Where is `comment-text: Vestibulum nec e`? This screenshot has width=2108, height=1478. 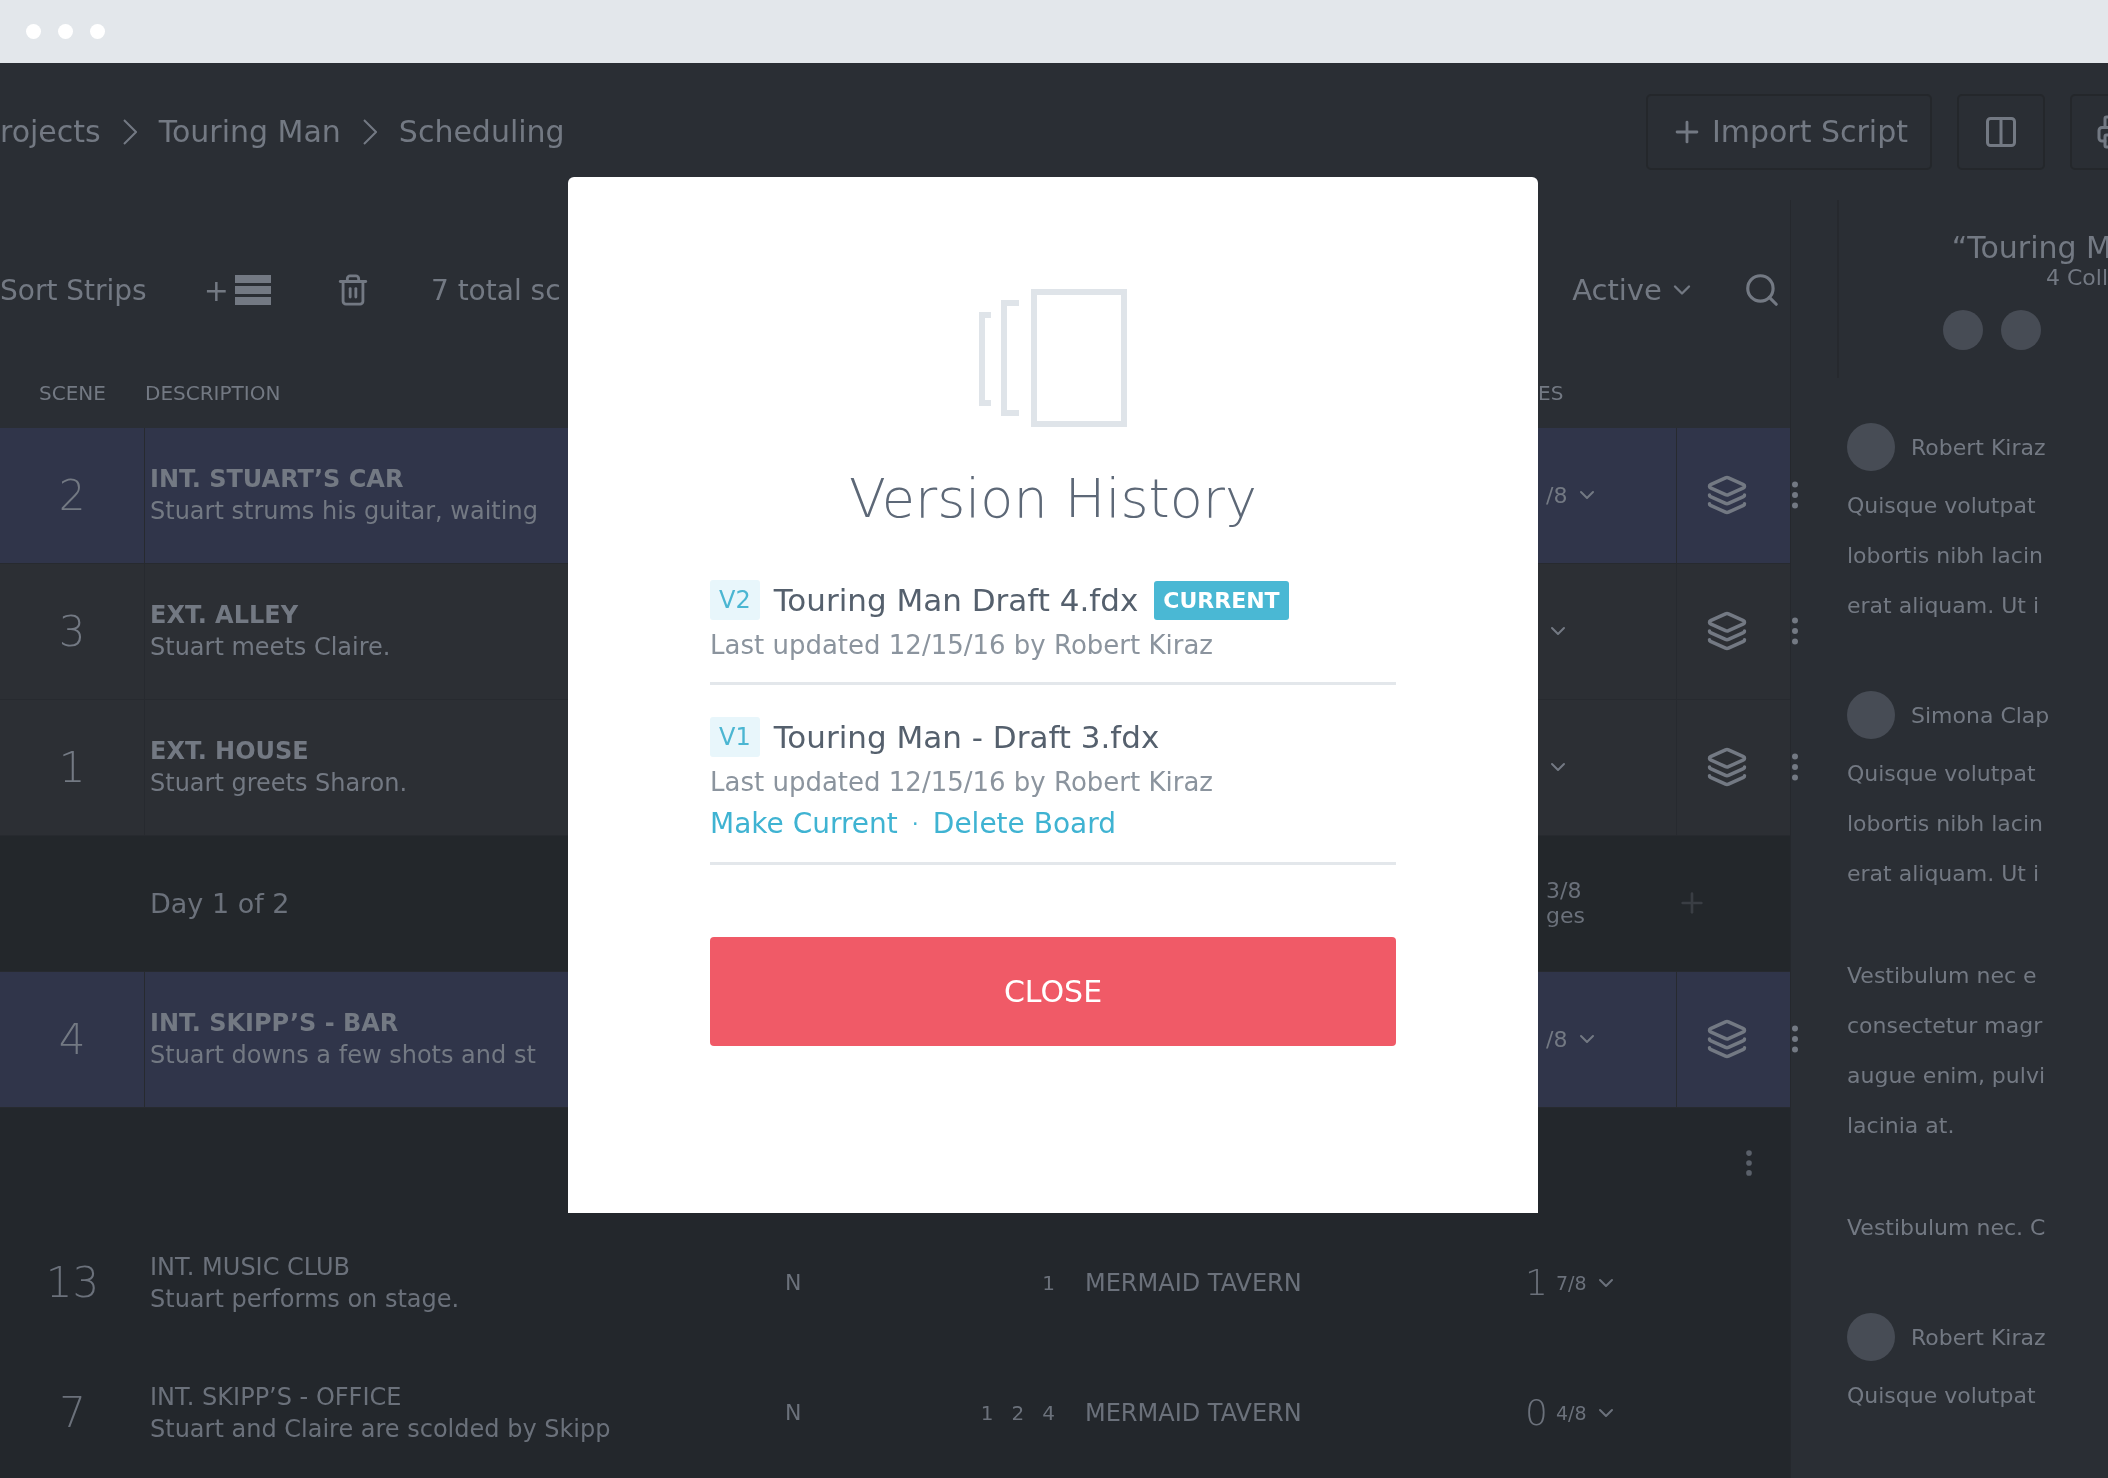
comment-text: Vestibulum nec e is located at coordinates (1942, 976).